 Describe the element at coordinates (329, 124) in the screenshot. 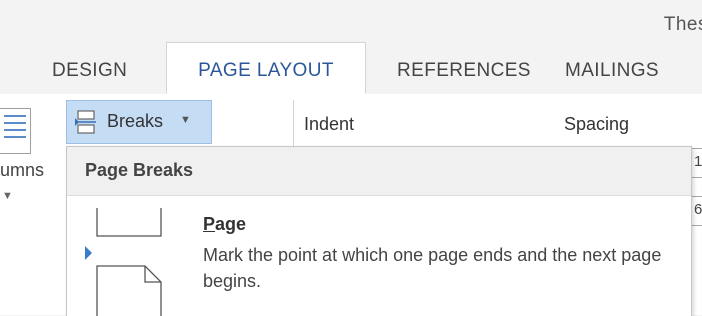

I see `indent-label: Indent` at that location.